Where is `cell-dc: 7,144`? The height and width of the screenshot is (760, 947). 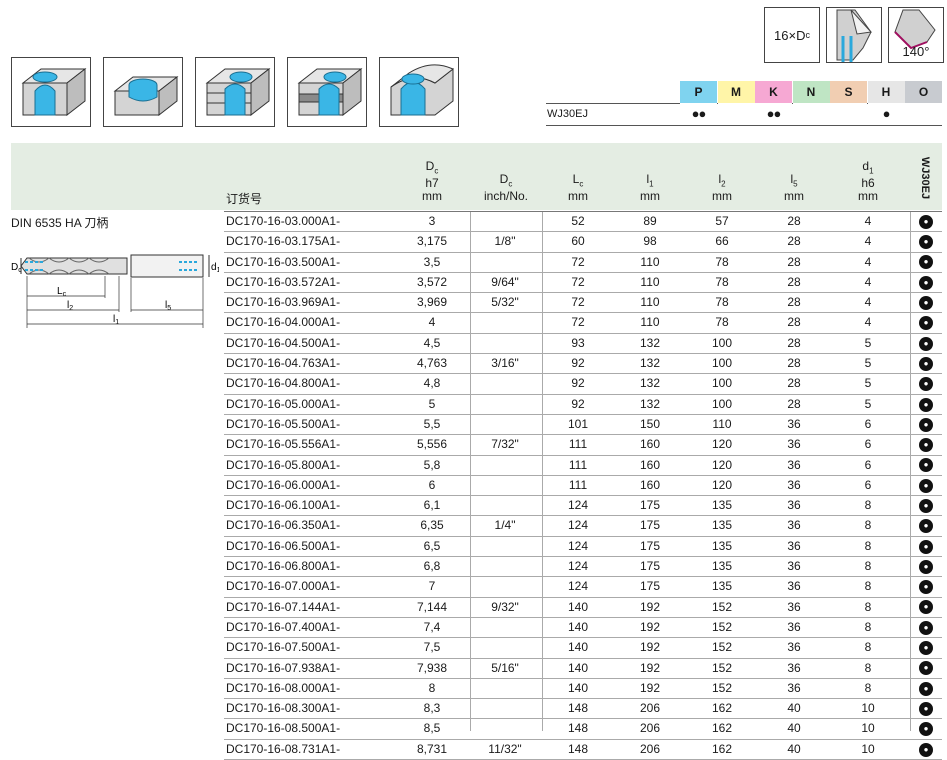 cell-dc: 7,144 is located at coordinates (432, 606).